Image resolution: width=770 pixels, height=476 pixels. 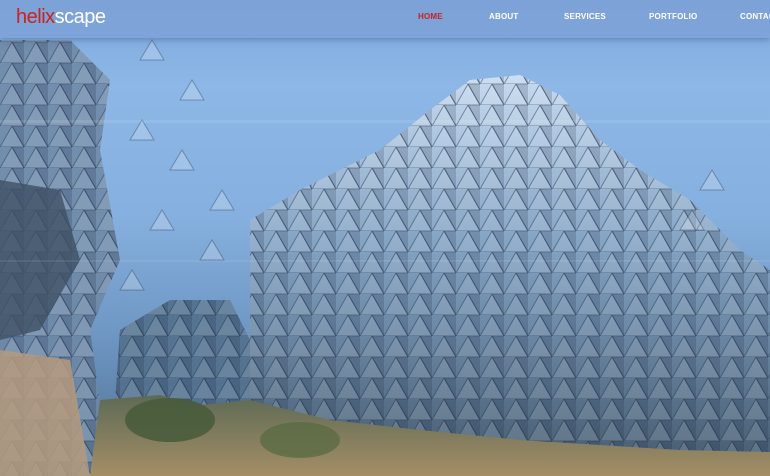 I want to click on nav-home: HOME, so click(x=430, y=16).